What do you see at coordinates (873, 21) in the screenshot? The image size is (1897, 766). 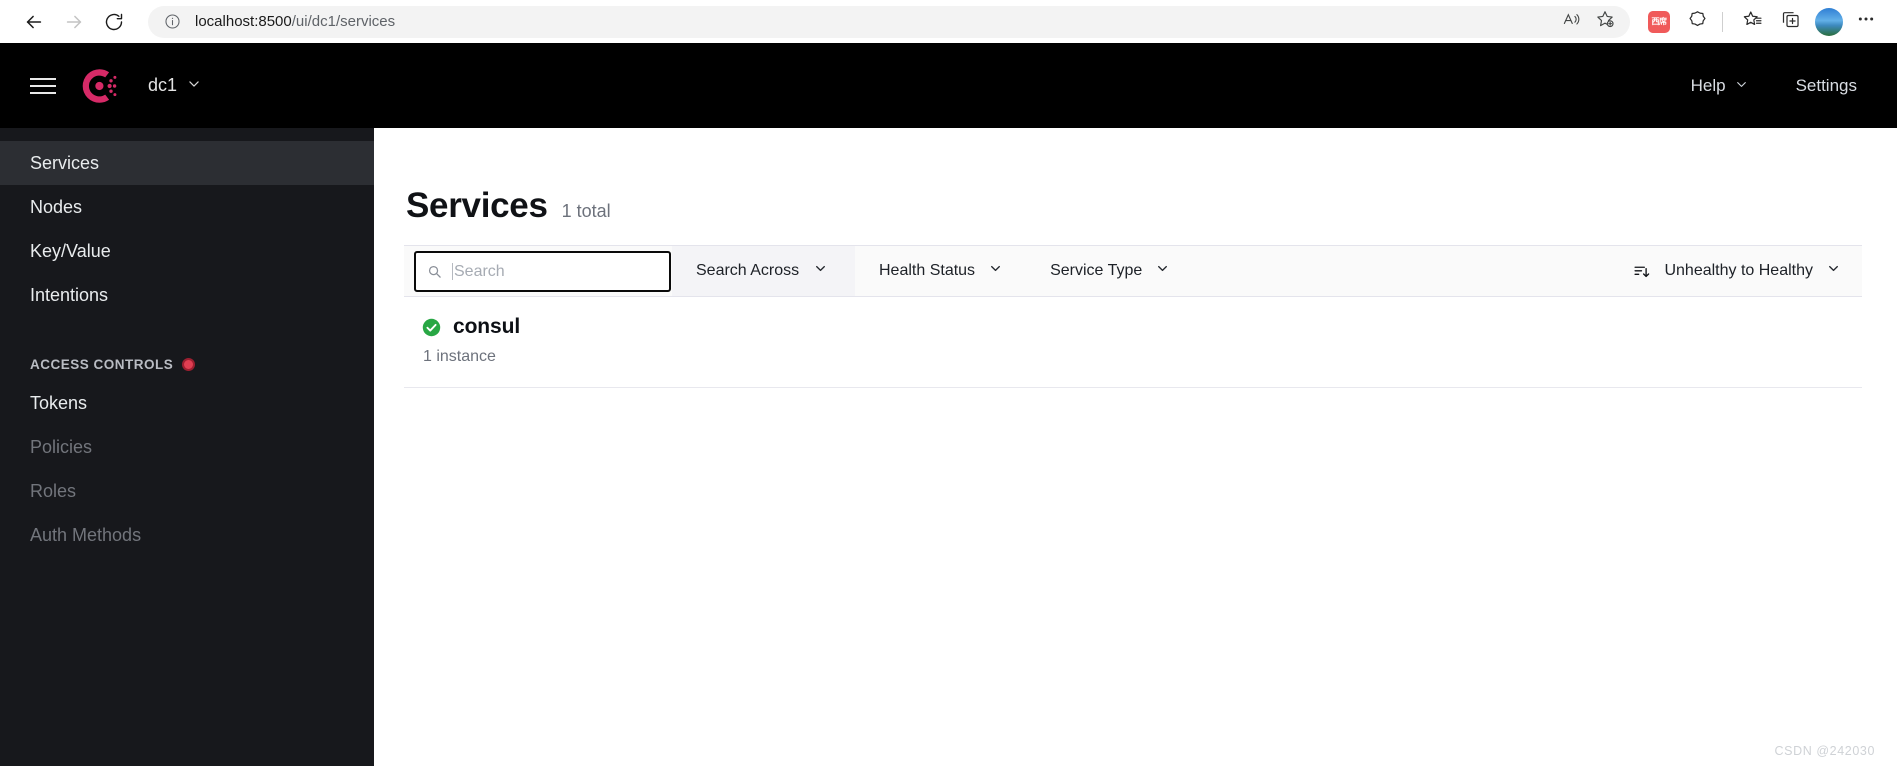 I see `address-bar-text: localhost:8500/ui/dc1/services` at bounding box center [873, 21].